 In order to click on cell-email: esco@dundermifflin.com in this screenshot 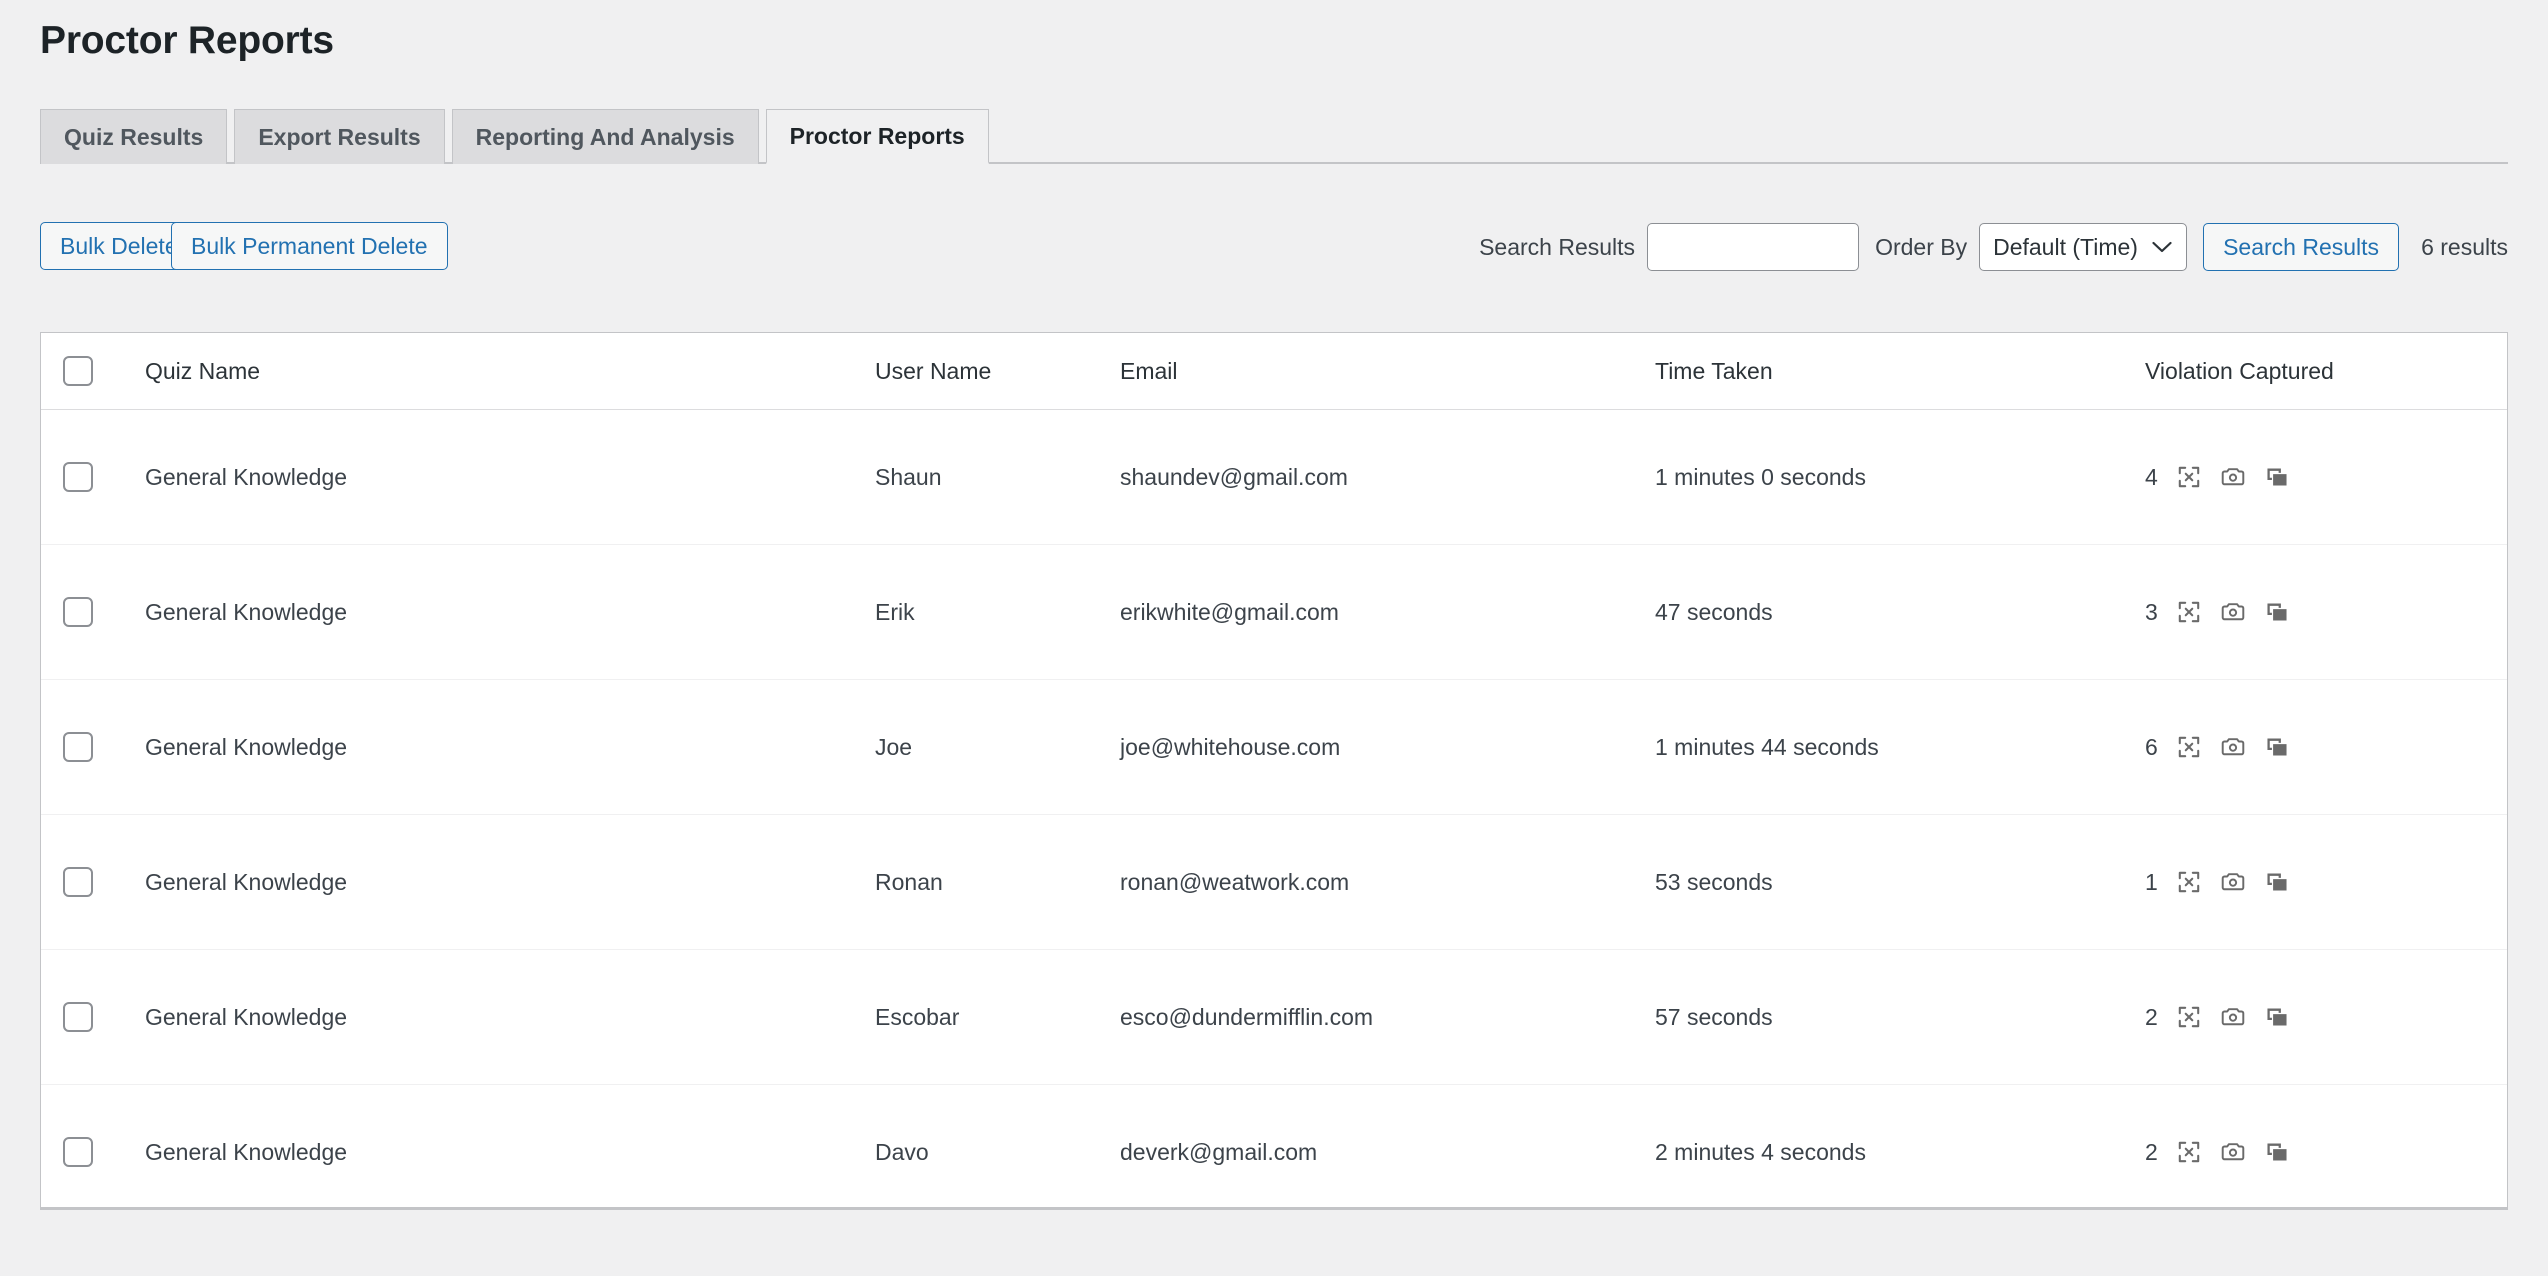, I will do `click(1387, 1017)`.